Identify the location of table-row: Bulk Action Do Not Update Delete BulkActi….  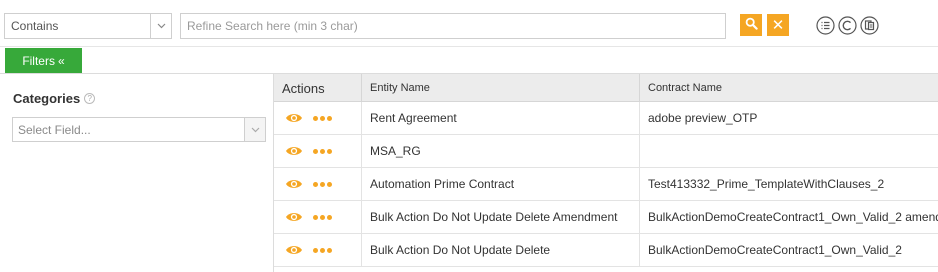
(606, 250).